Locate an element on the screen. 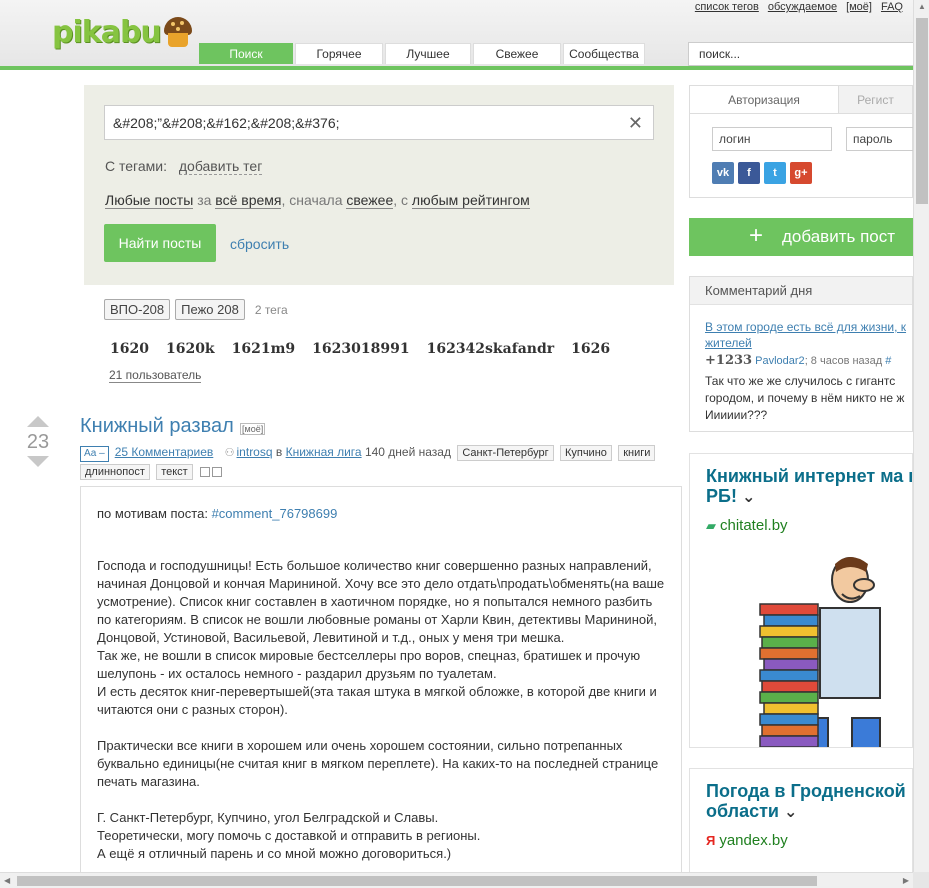 Image resolution: width=929 pixels, height=888 pixels. post-tag: текст is located at coordinates (174, 472).